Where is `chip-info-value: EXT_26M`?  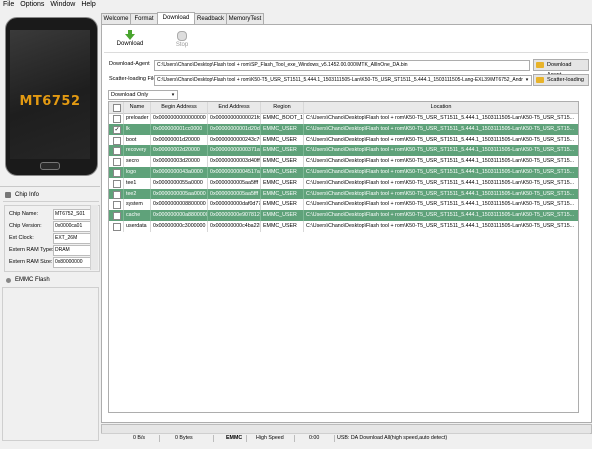
chip-info-value: EXT_26M is located at coordinates (72, 238).